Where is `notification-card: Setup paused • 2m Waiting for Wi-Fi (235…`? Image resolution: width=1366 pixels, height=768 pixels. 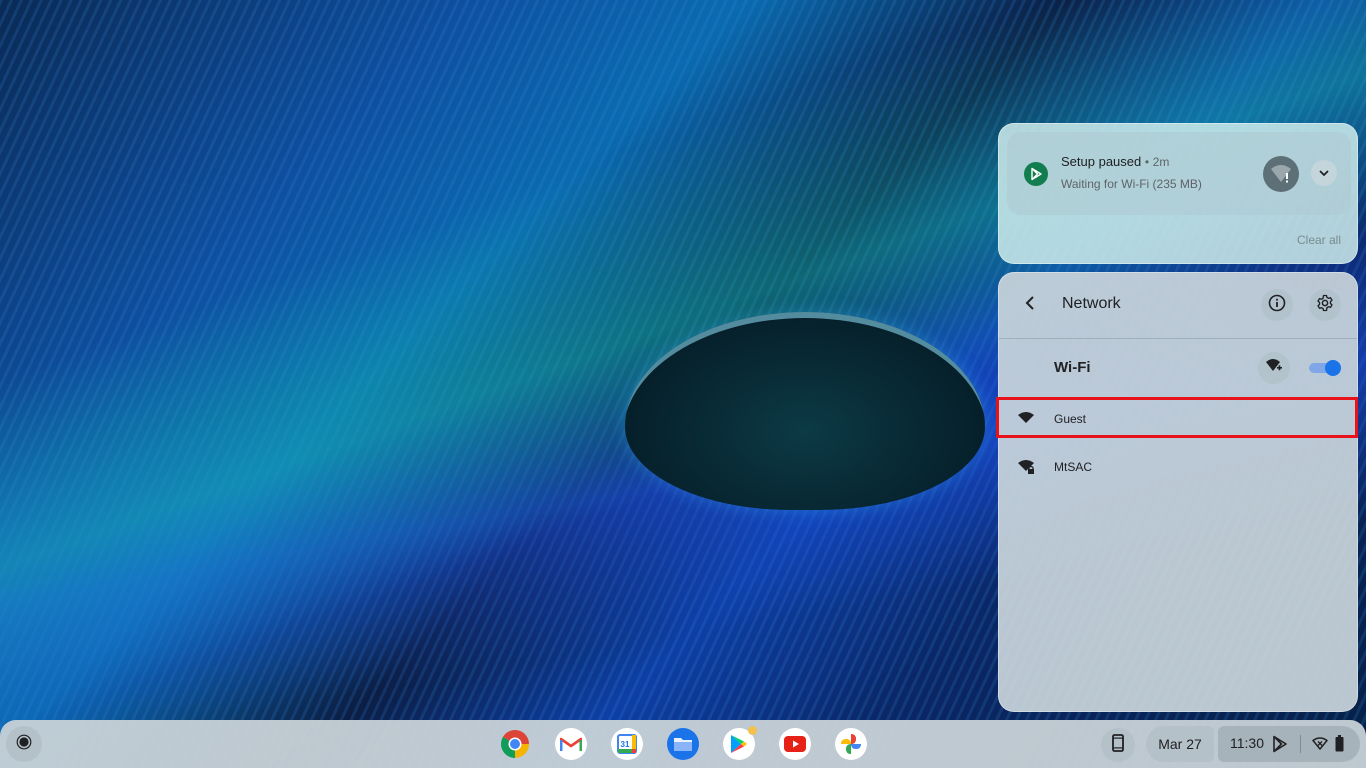
notification-card: Setup paused • 2m Waiting for Wi-Fi (235… is located at coordinates (1179, 173).